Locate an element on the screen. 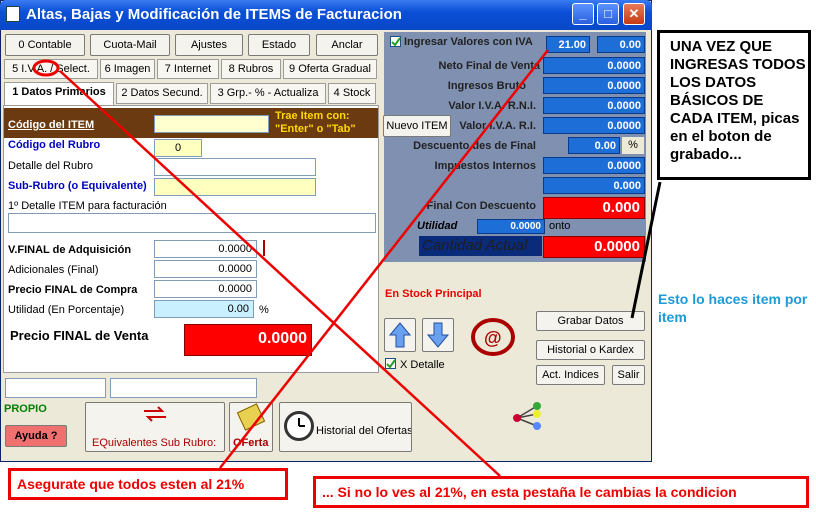 The image size is (816, 520). highlight-circle is located at coordinates (46, 68).